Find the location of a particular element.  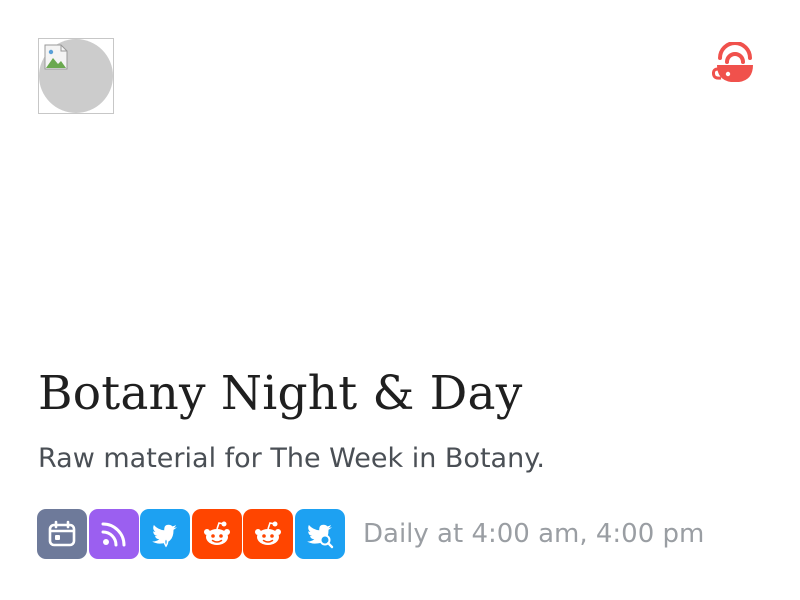

steam-inner is located at coordinates (735, 58).